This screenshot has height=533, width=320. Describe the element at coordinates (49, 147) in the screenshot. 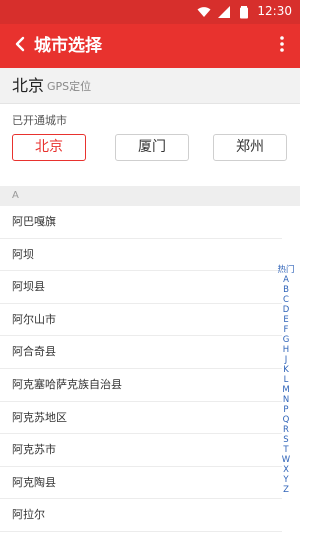

I see `open-city-button-beijing: 北京` at that location.